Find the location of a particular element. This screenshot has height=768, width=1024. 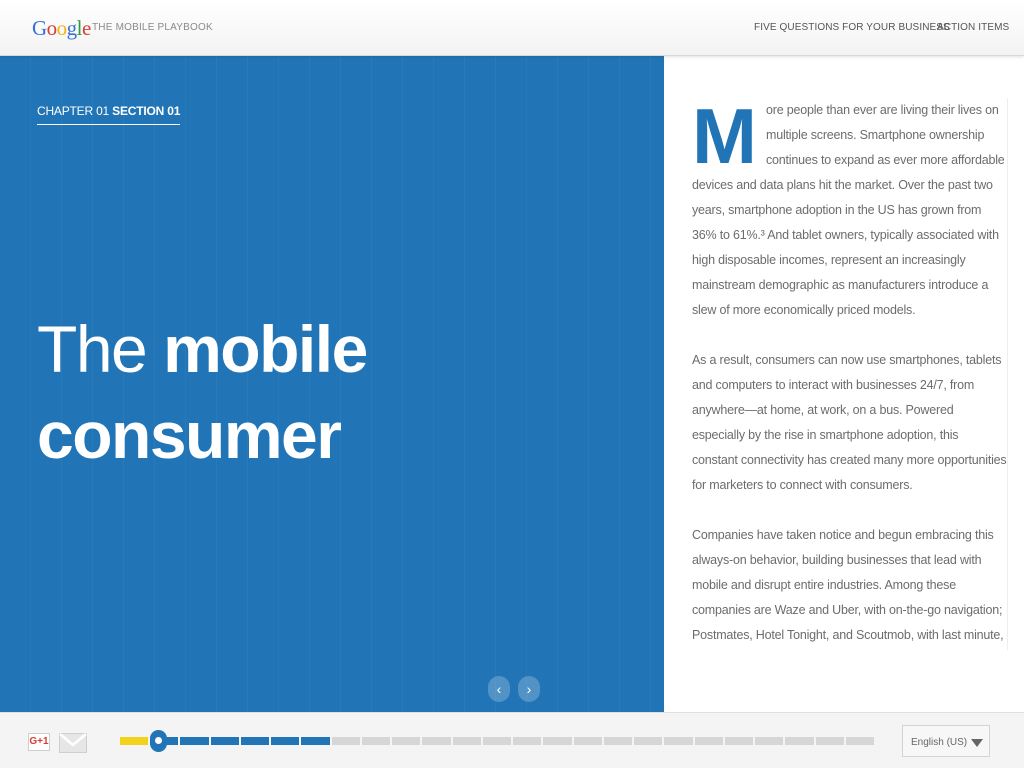

chevron-left-icon: ‹ is located at coordinates (499, 689).